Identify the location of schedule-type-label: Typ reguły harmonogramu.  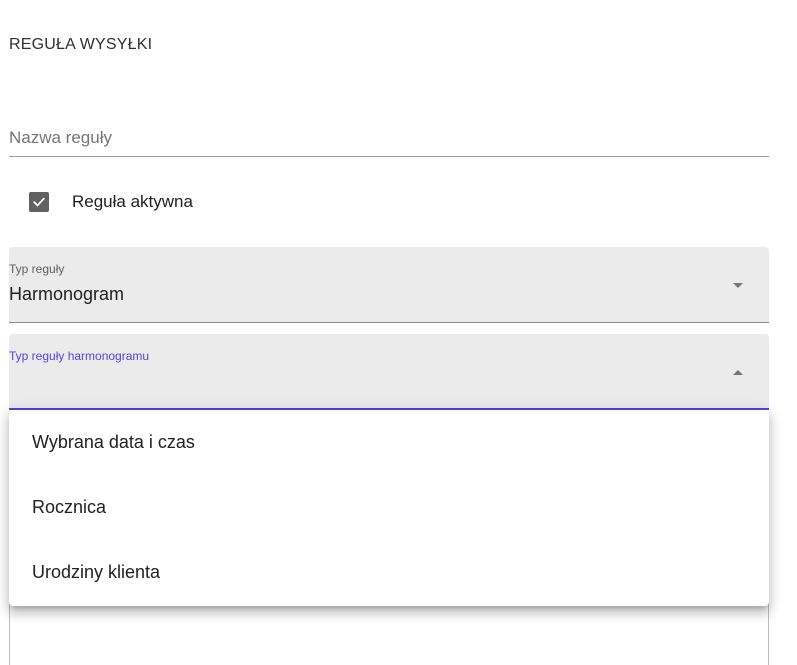
(79, 356).